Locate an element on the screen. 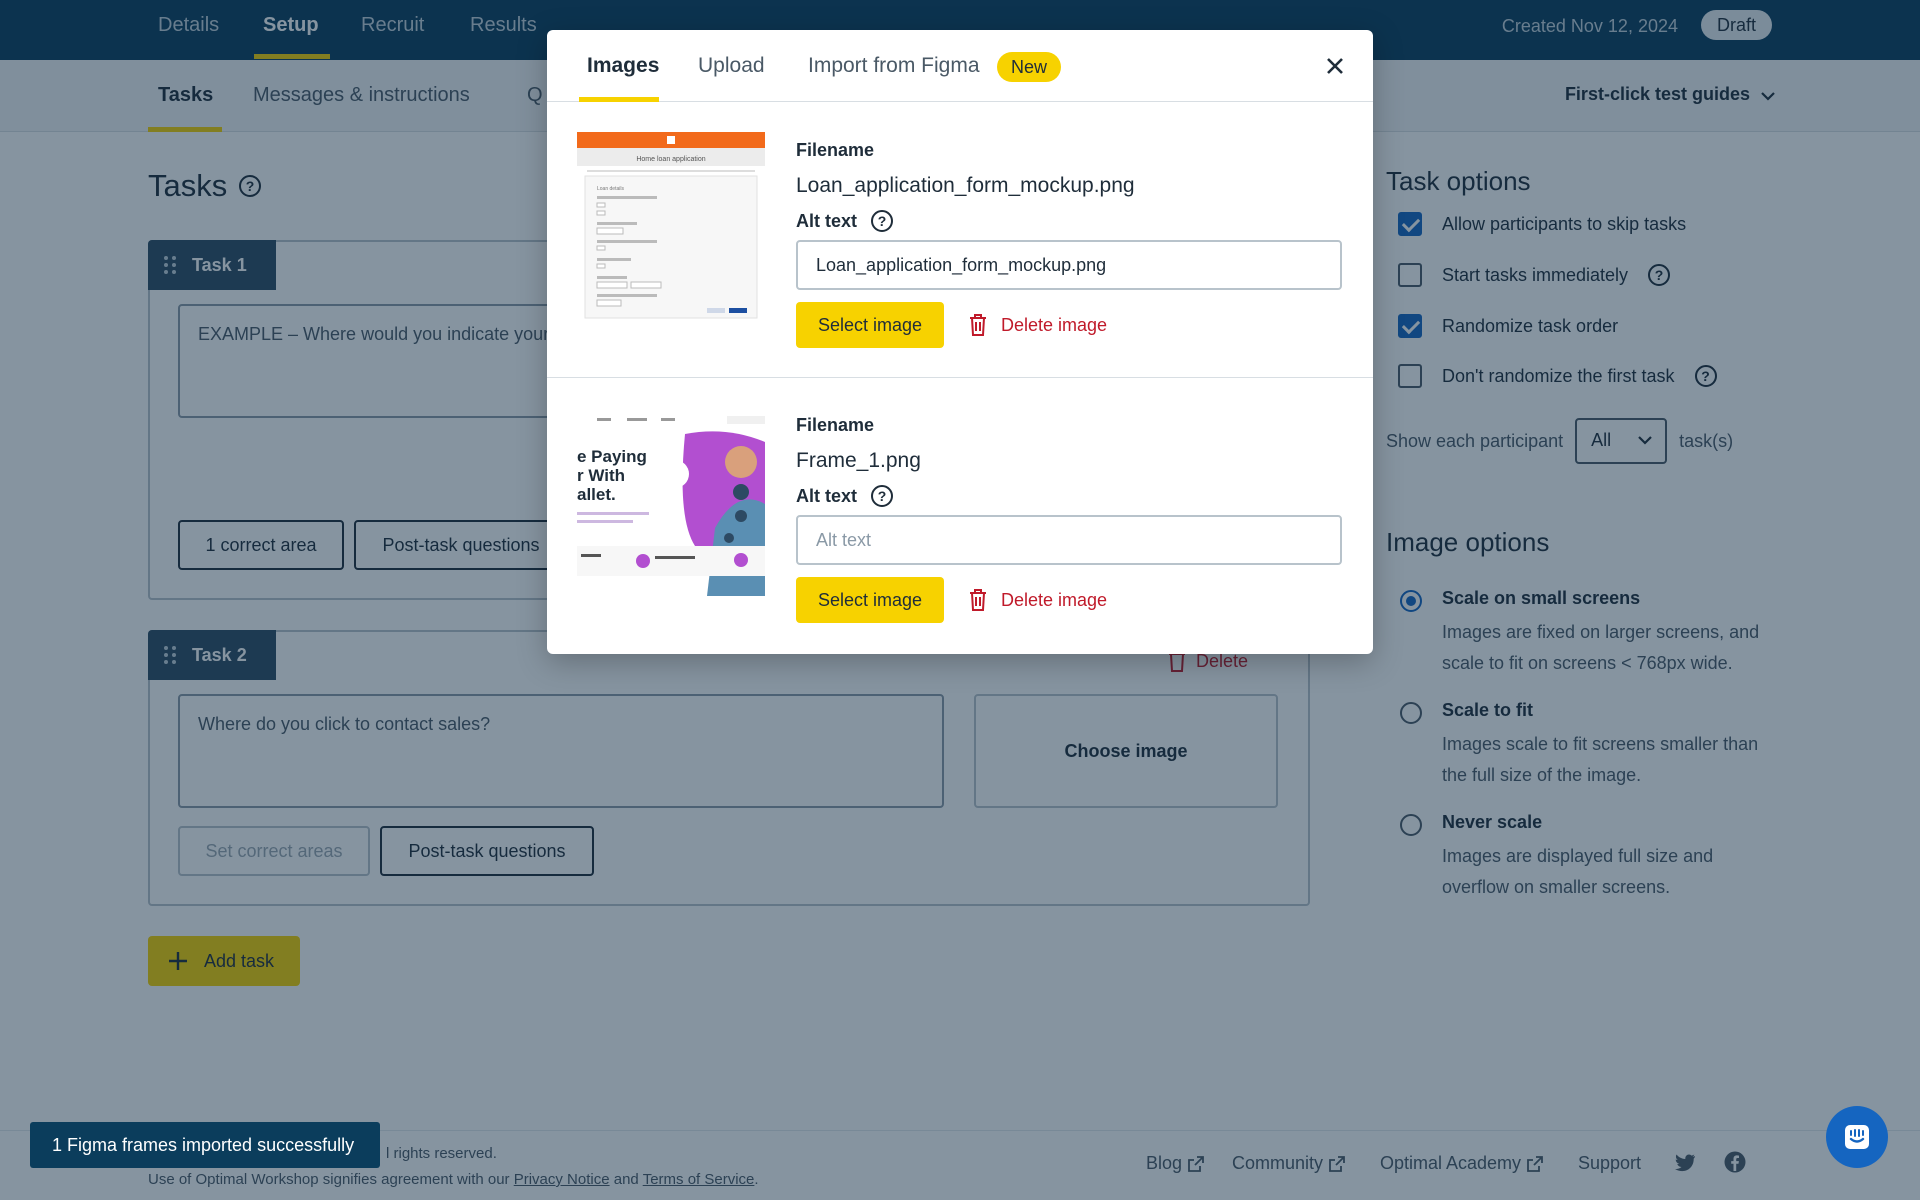 The width and height of the screenshot is (1920, 1200). thumb-line: e Paying is located at coordinates (612, 456).